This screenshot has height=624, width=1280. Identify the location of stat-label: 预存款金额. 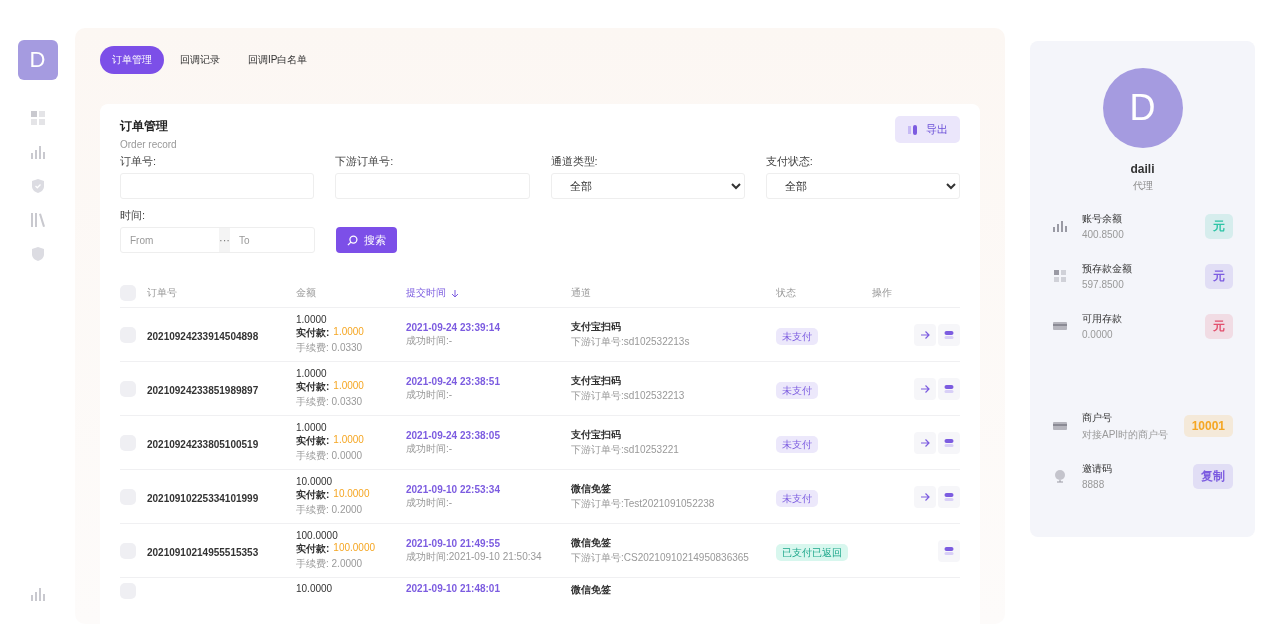
(1107, 269).